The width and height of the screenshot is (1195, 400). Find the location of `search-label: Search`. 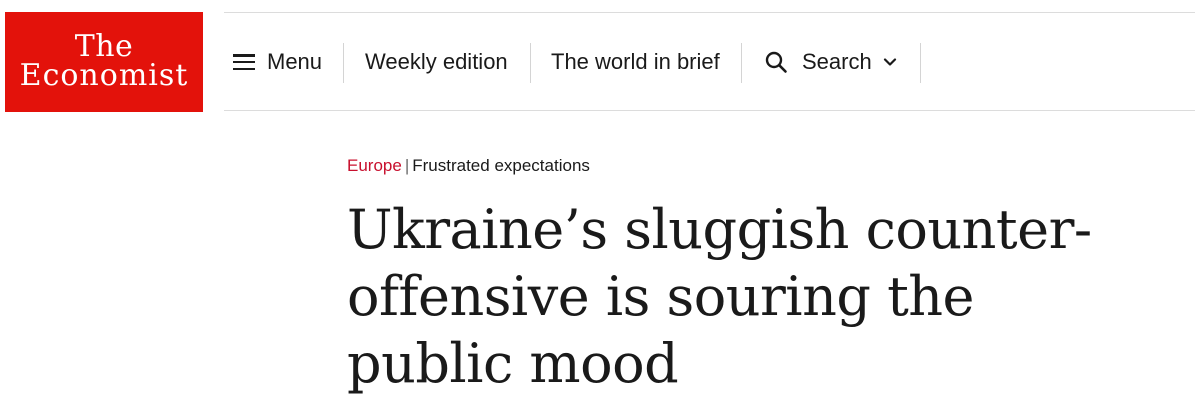

search-label: Search is located at coordinates (837, 61).